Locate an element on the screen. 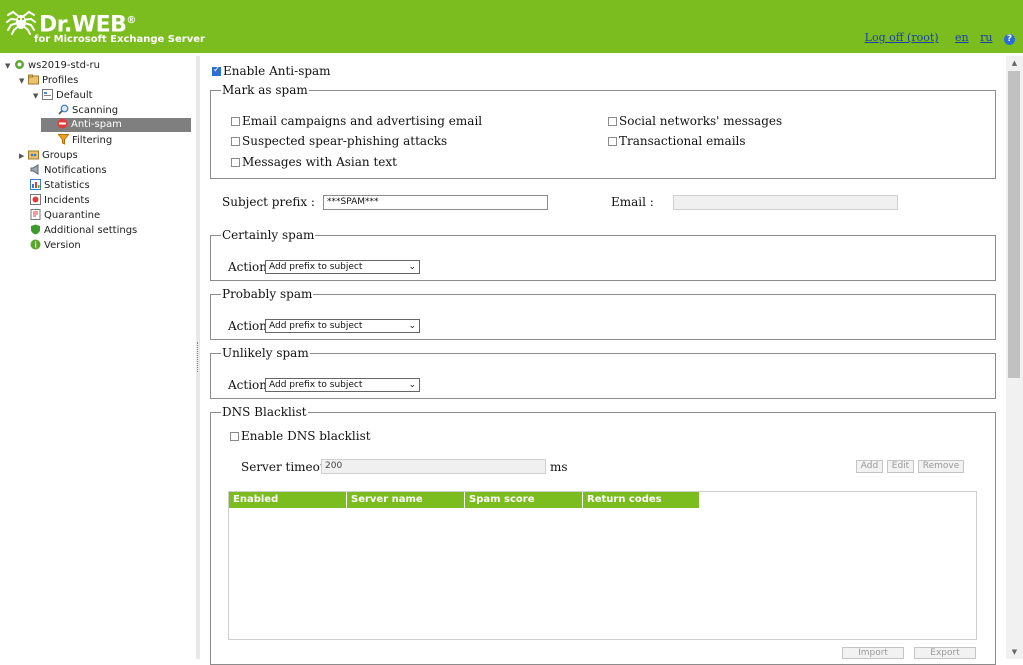 The width and height of the screenshot is (1023, 665). header-links: Log off (root) en ru ? is located at coordinates (935, 38).